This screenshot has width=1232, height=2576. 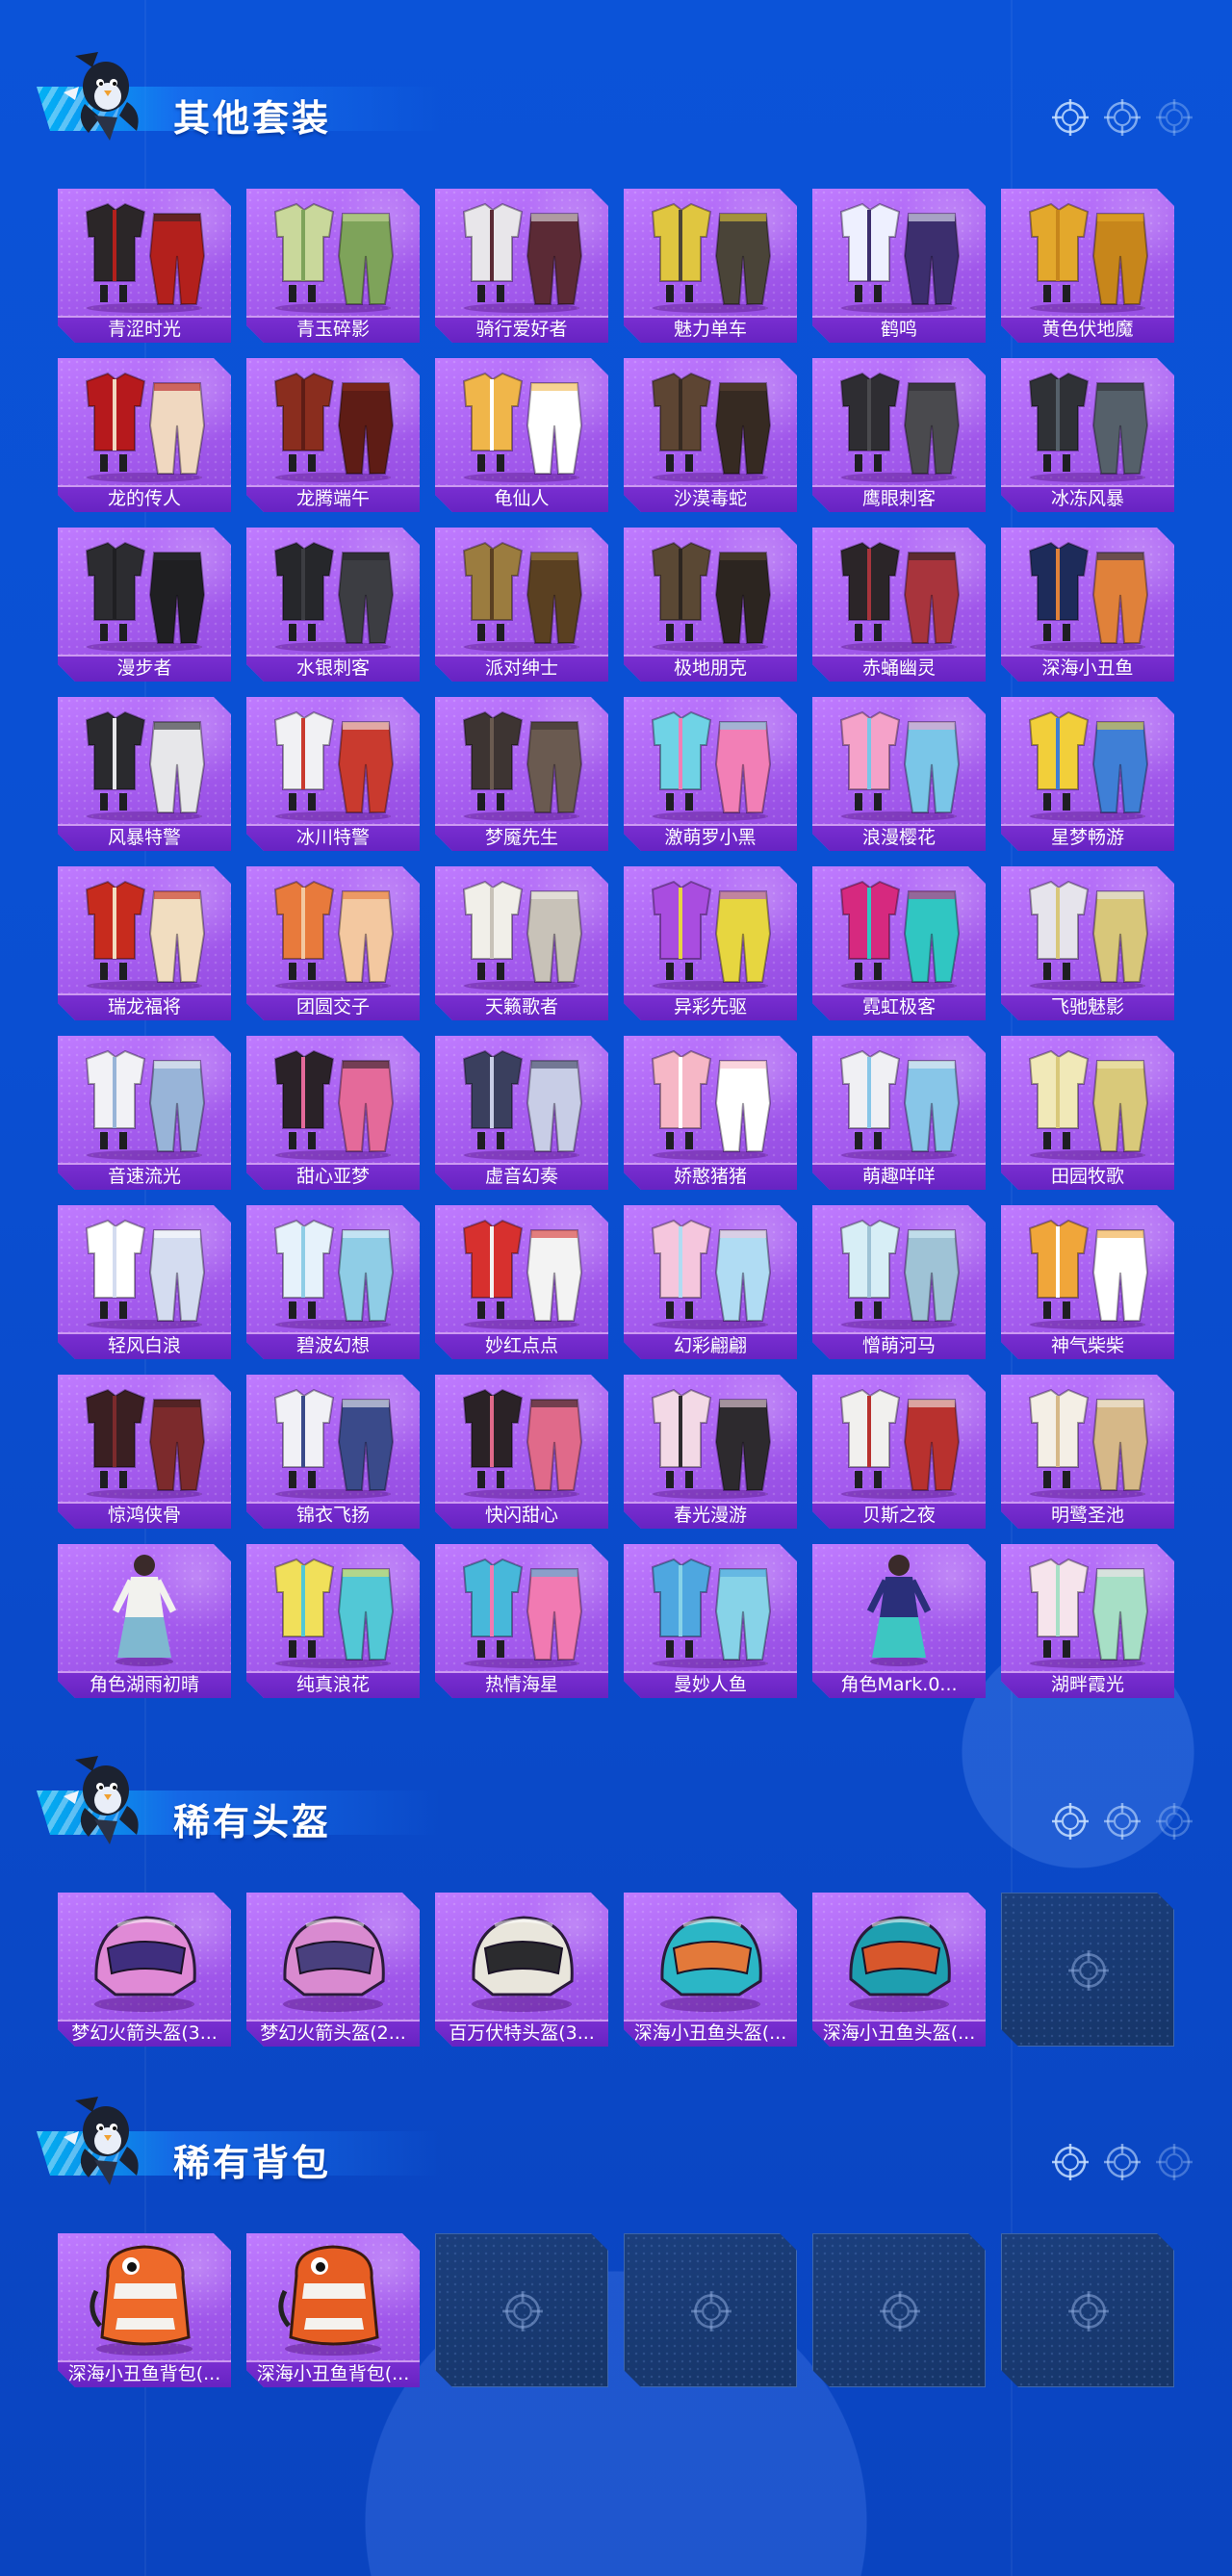 What do you see at coordinates (1087, 1621) in the screenshot?
I see `item-card: 湖畔霞光` at bounding box center [1087, 1621].